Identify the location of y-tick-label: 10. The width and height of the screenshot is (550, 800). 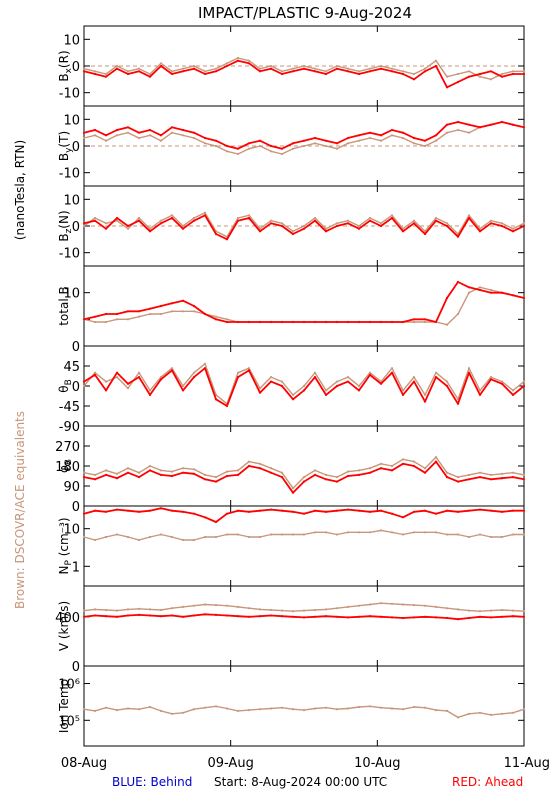
(71, 120).